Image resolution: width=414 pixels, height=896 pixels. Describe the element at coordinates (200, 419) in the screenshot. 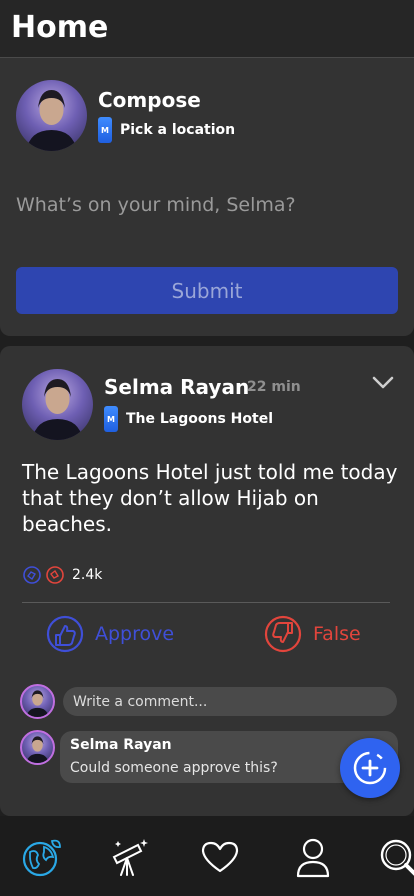

I see `post-location-label: The Lagoons Hotel` at that location.